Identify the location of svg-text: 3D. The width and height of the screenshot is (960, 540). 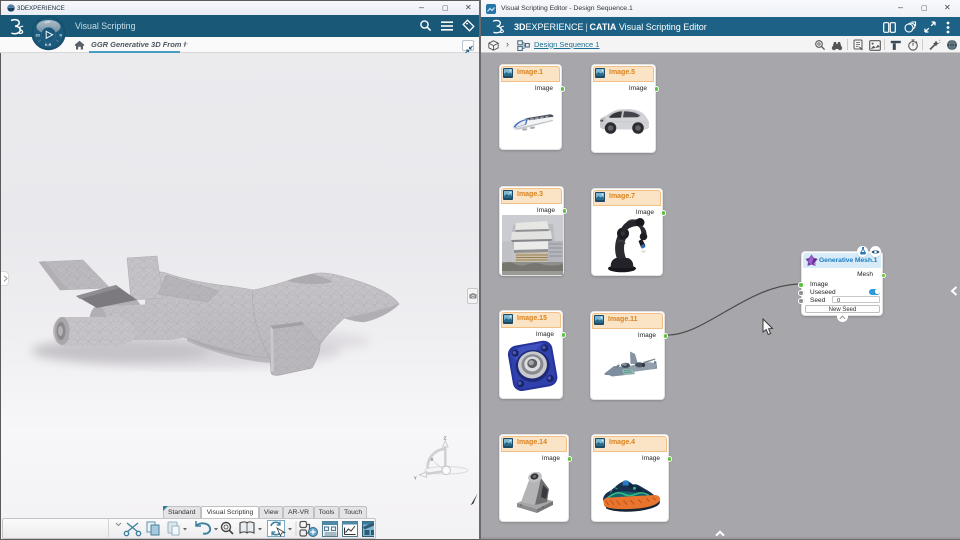
(38, 35).